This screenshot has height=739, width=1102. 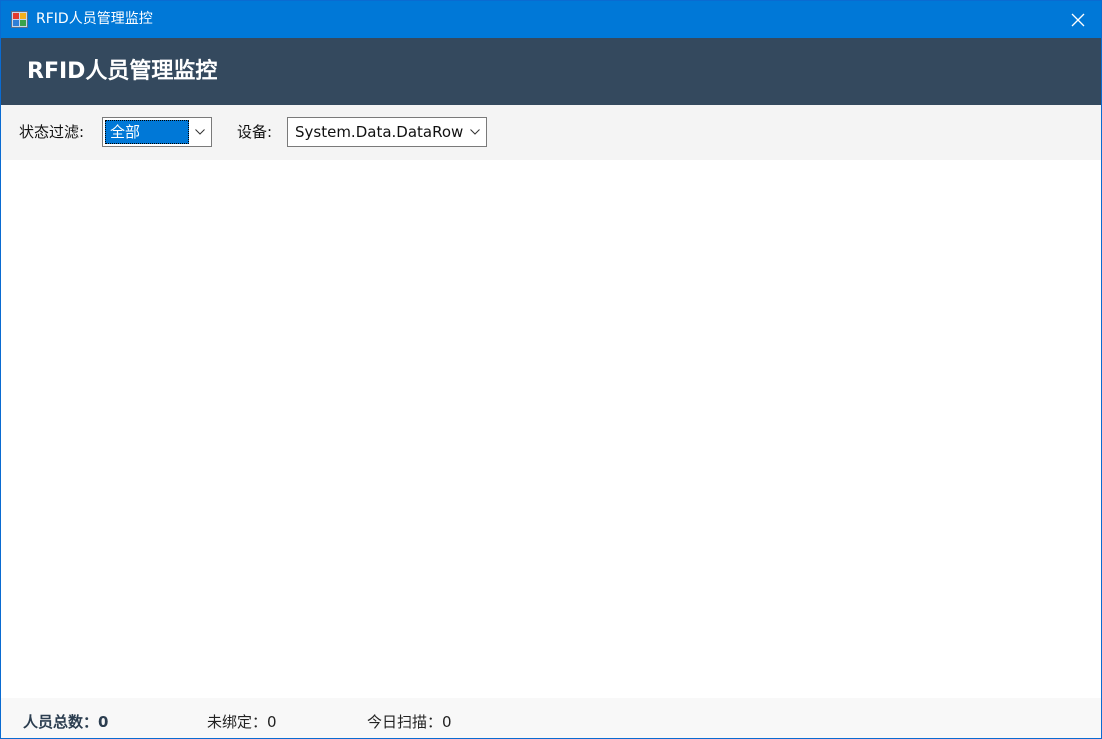 What do you see at coordinates (551, 132) in the screenshot?
I see `filter-bar: 状态过滤: 全部 设备: System.Data.DataRow` at bounding box center [551, 132].